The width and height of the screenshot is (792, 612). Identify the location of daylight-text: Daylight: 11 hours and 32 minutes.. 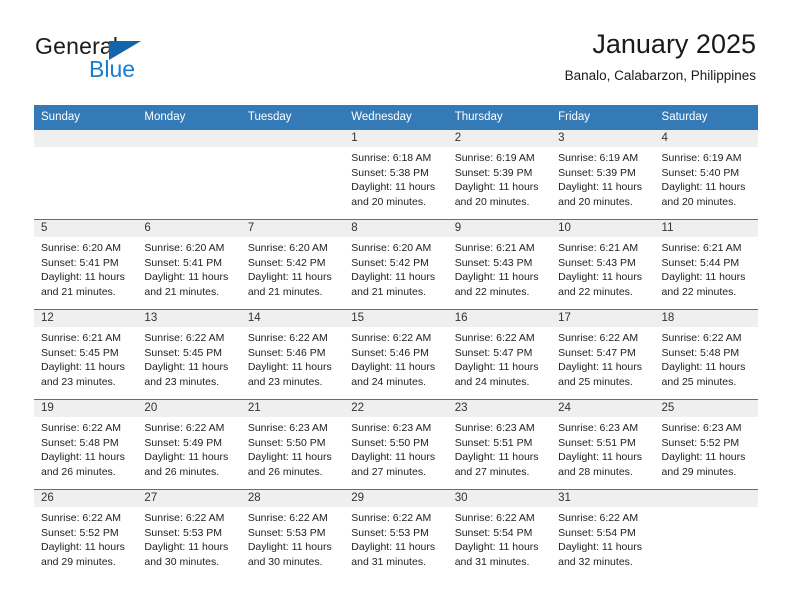
(600, 554).